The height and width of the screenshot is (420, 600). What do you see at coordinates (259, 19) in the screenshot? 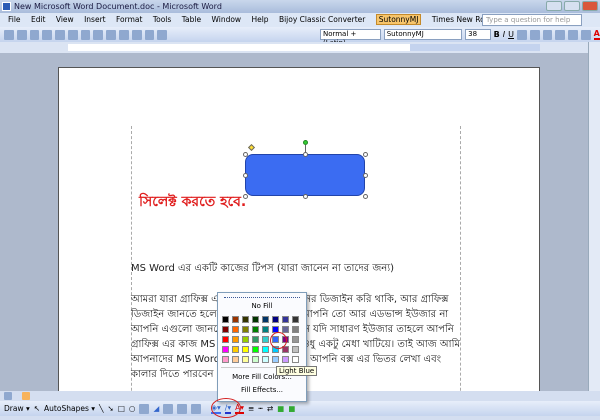
I see `menu-help: Help` at bounding box center [259, 19].